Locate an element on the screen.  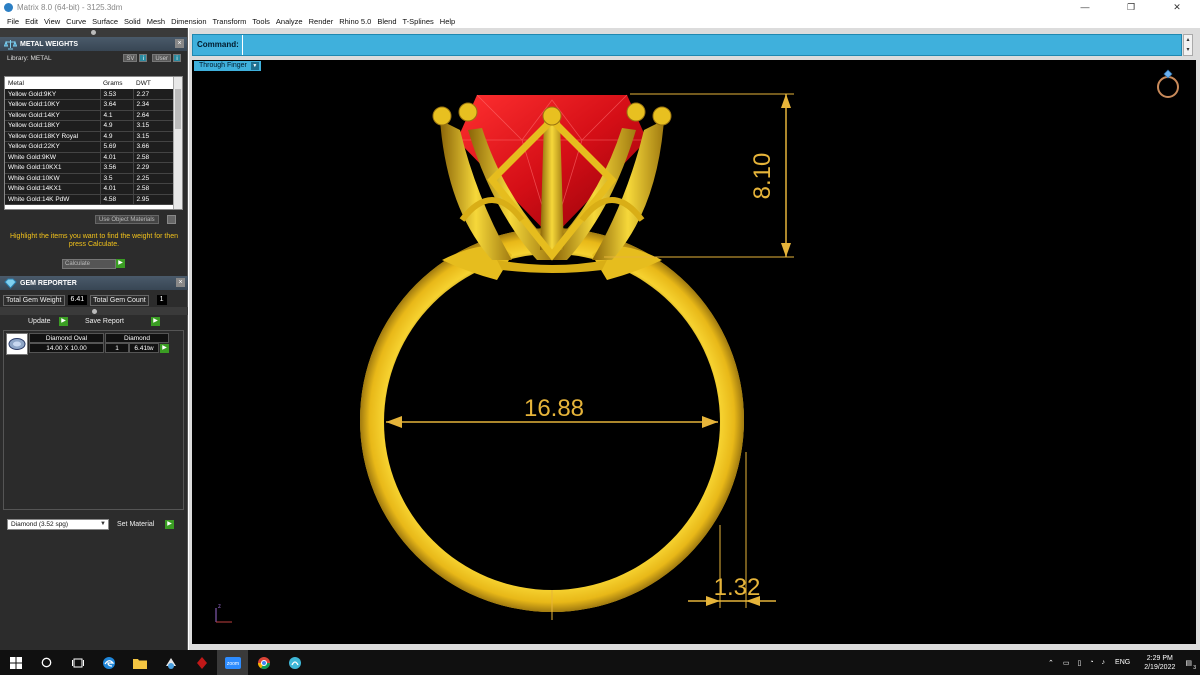
save-report-arrow-icon: ▶ is located at coordinates (155, 321).